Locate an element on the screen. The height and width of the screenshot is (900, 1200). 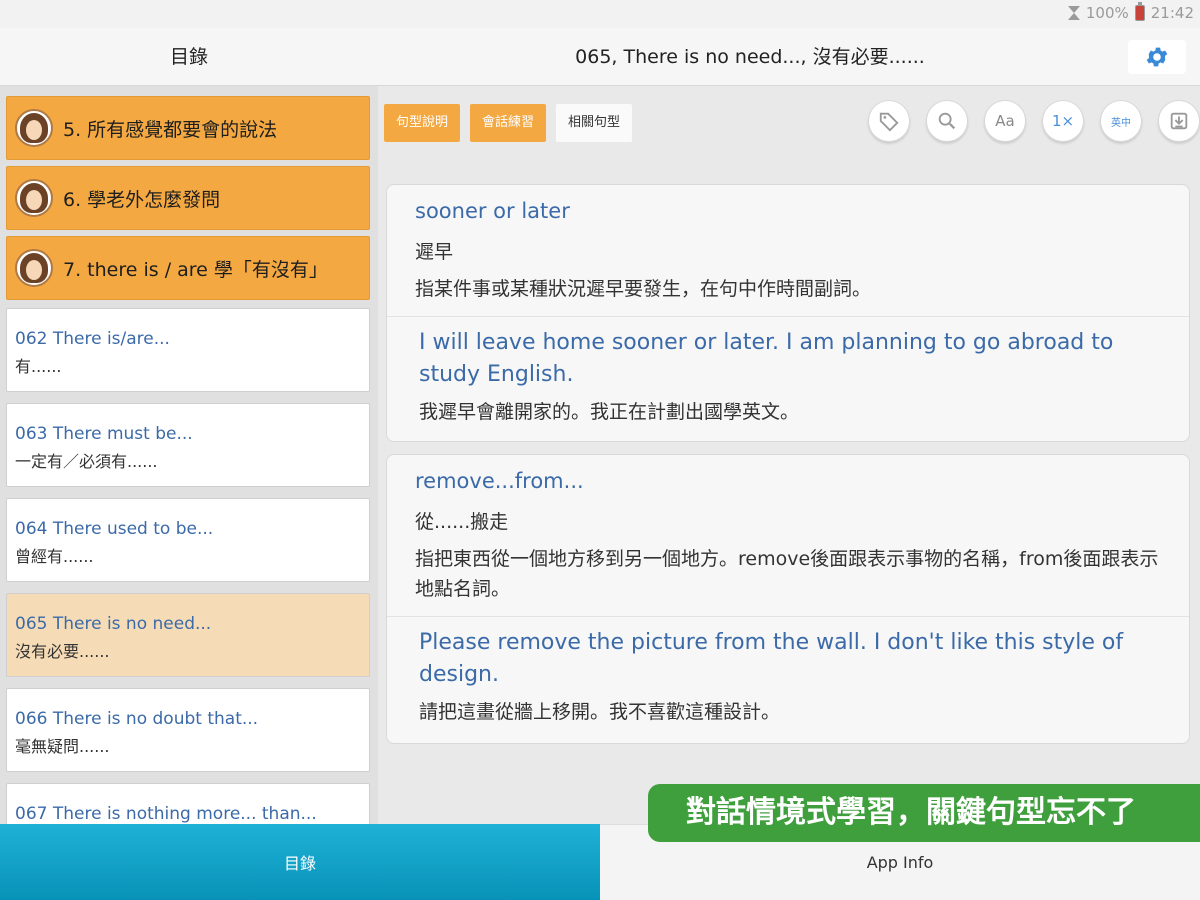
category-label: 6. 學老外怎麼發問 is located at coordinates (142, 199).